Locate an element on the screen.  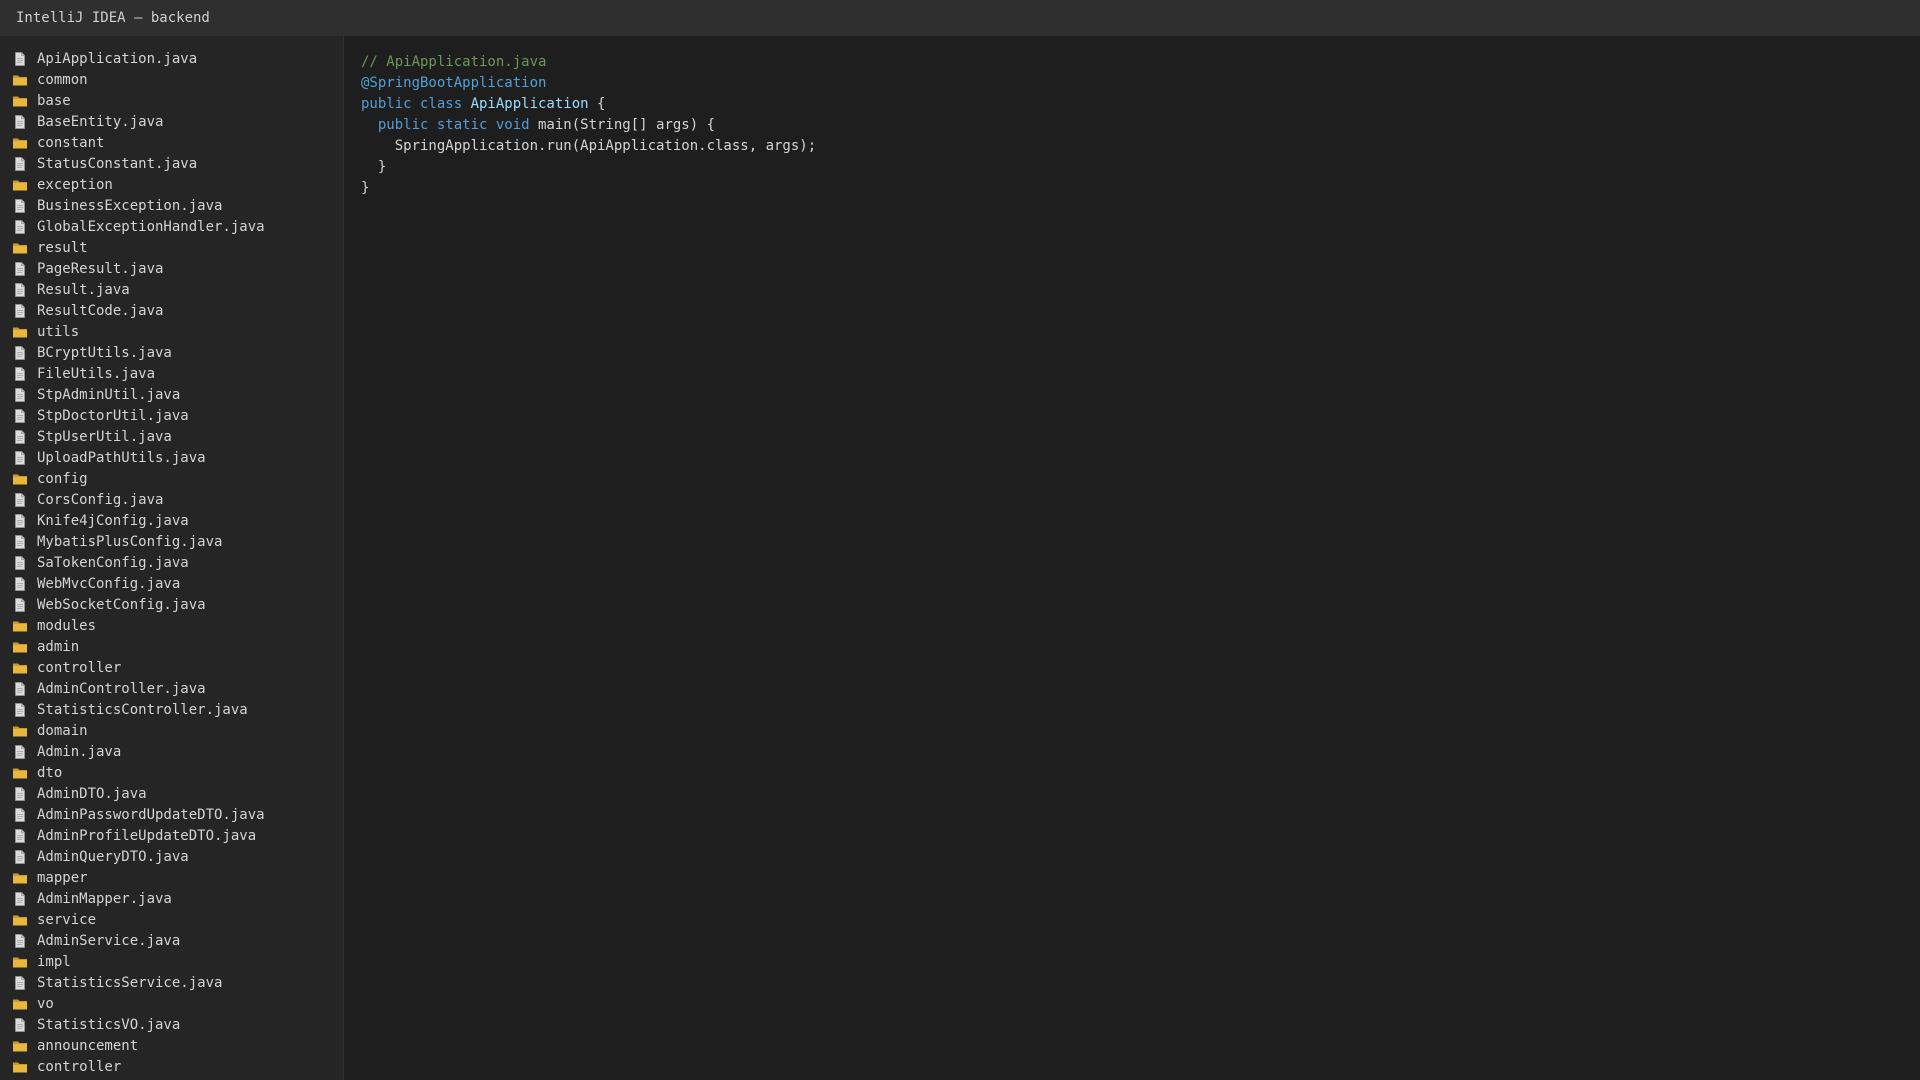
tree-item-label: StpAdminUtil.java is located at coordinates (109, 394).